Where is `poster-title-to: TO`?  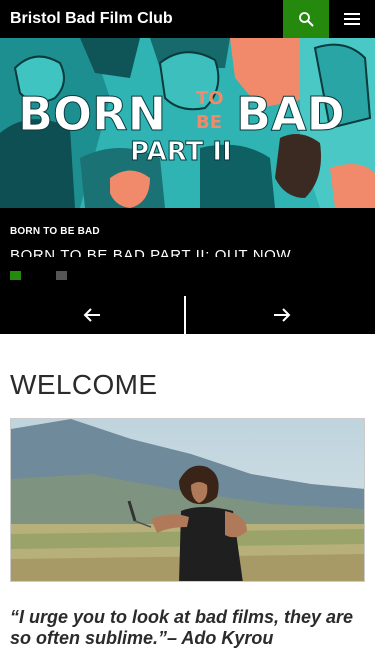
poster-title-to: TO is located at coordinates (210, 98).